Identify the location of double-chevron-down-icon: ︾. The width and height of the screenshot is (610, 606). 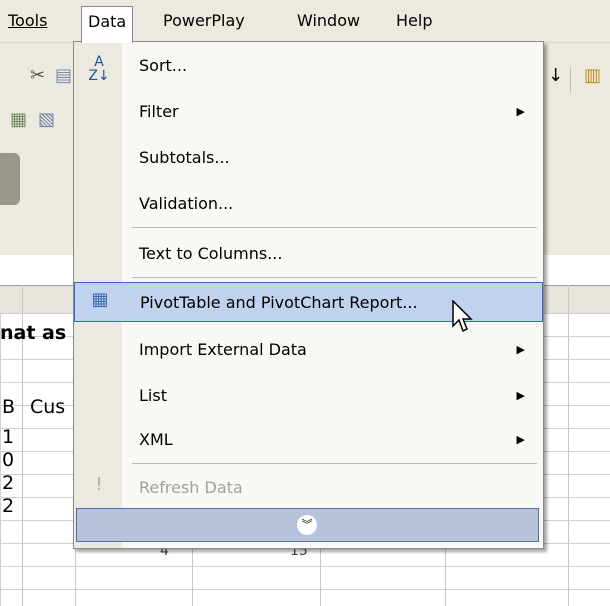
(307, 525).